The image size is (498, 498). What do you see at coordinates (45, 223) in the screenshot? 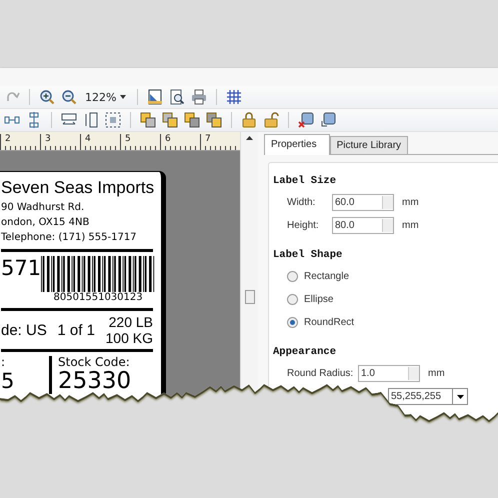
I see `address-line: ondon, OX15 4NB` at bounding box center [45, 223].